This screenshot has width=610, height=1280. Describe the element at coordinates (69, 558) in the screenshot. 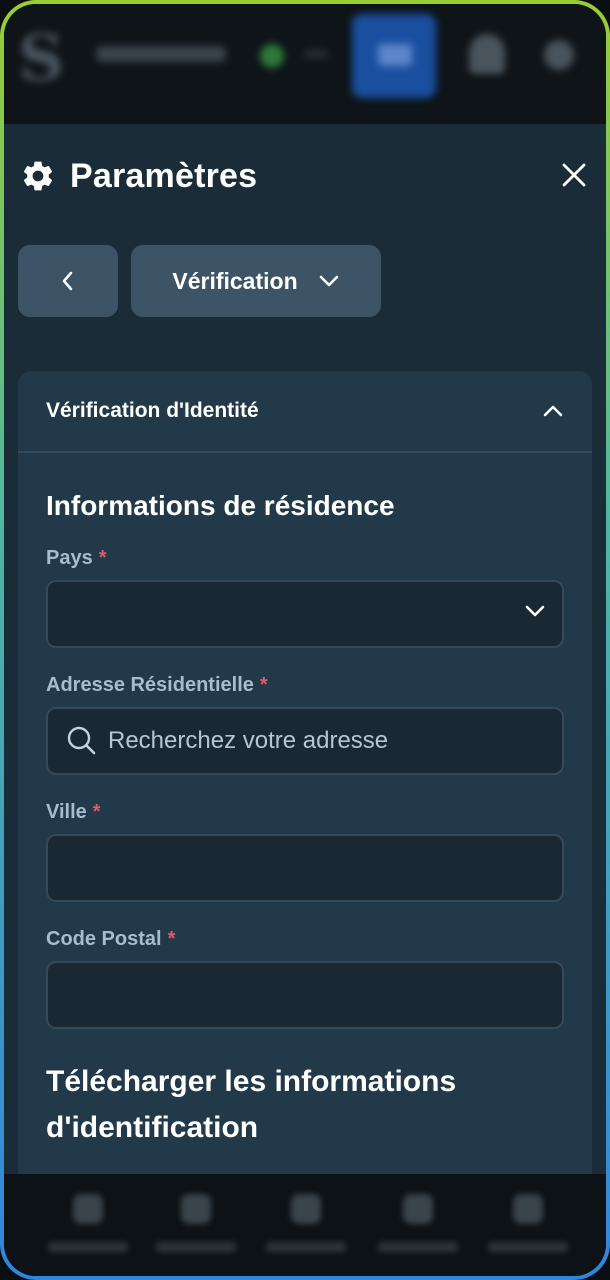

I see `country-label-text: Pays` at that location.